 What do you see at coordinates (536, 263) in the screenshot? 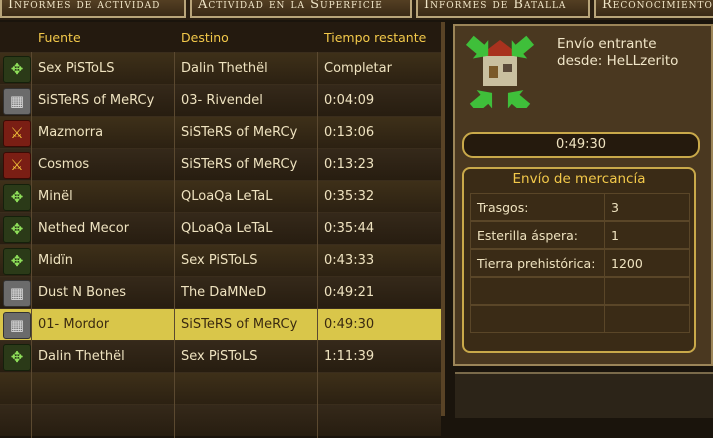
I see `cargo-item-name: Tierra prehistórica:` at bounding box center [536, 263].